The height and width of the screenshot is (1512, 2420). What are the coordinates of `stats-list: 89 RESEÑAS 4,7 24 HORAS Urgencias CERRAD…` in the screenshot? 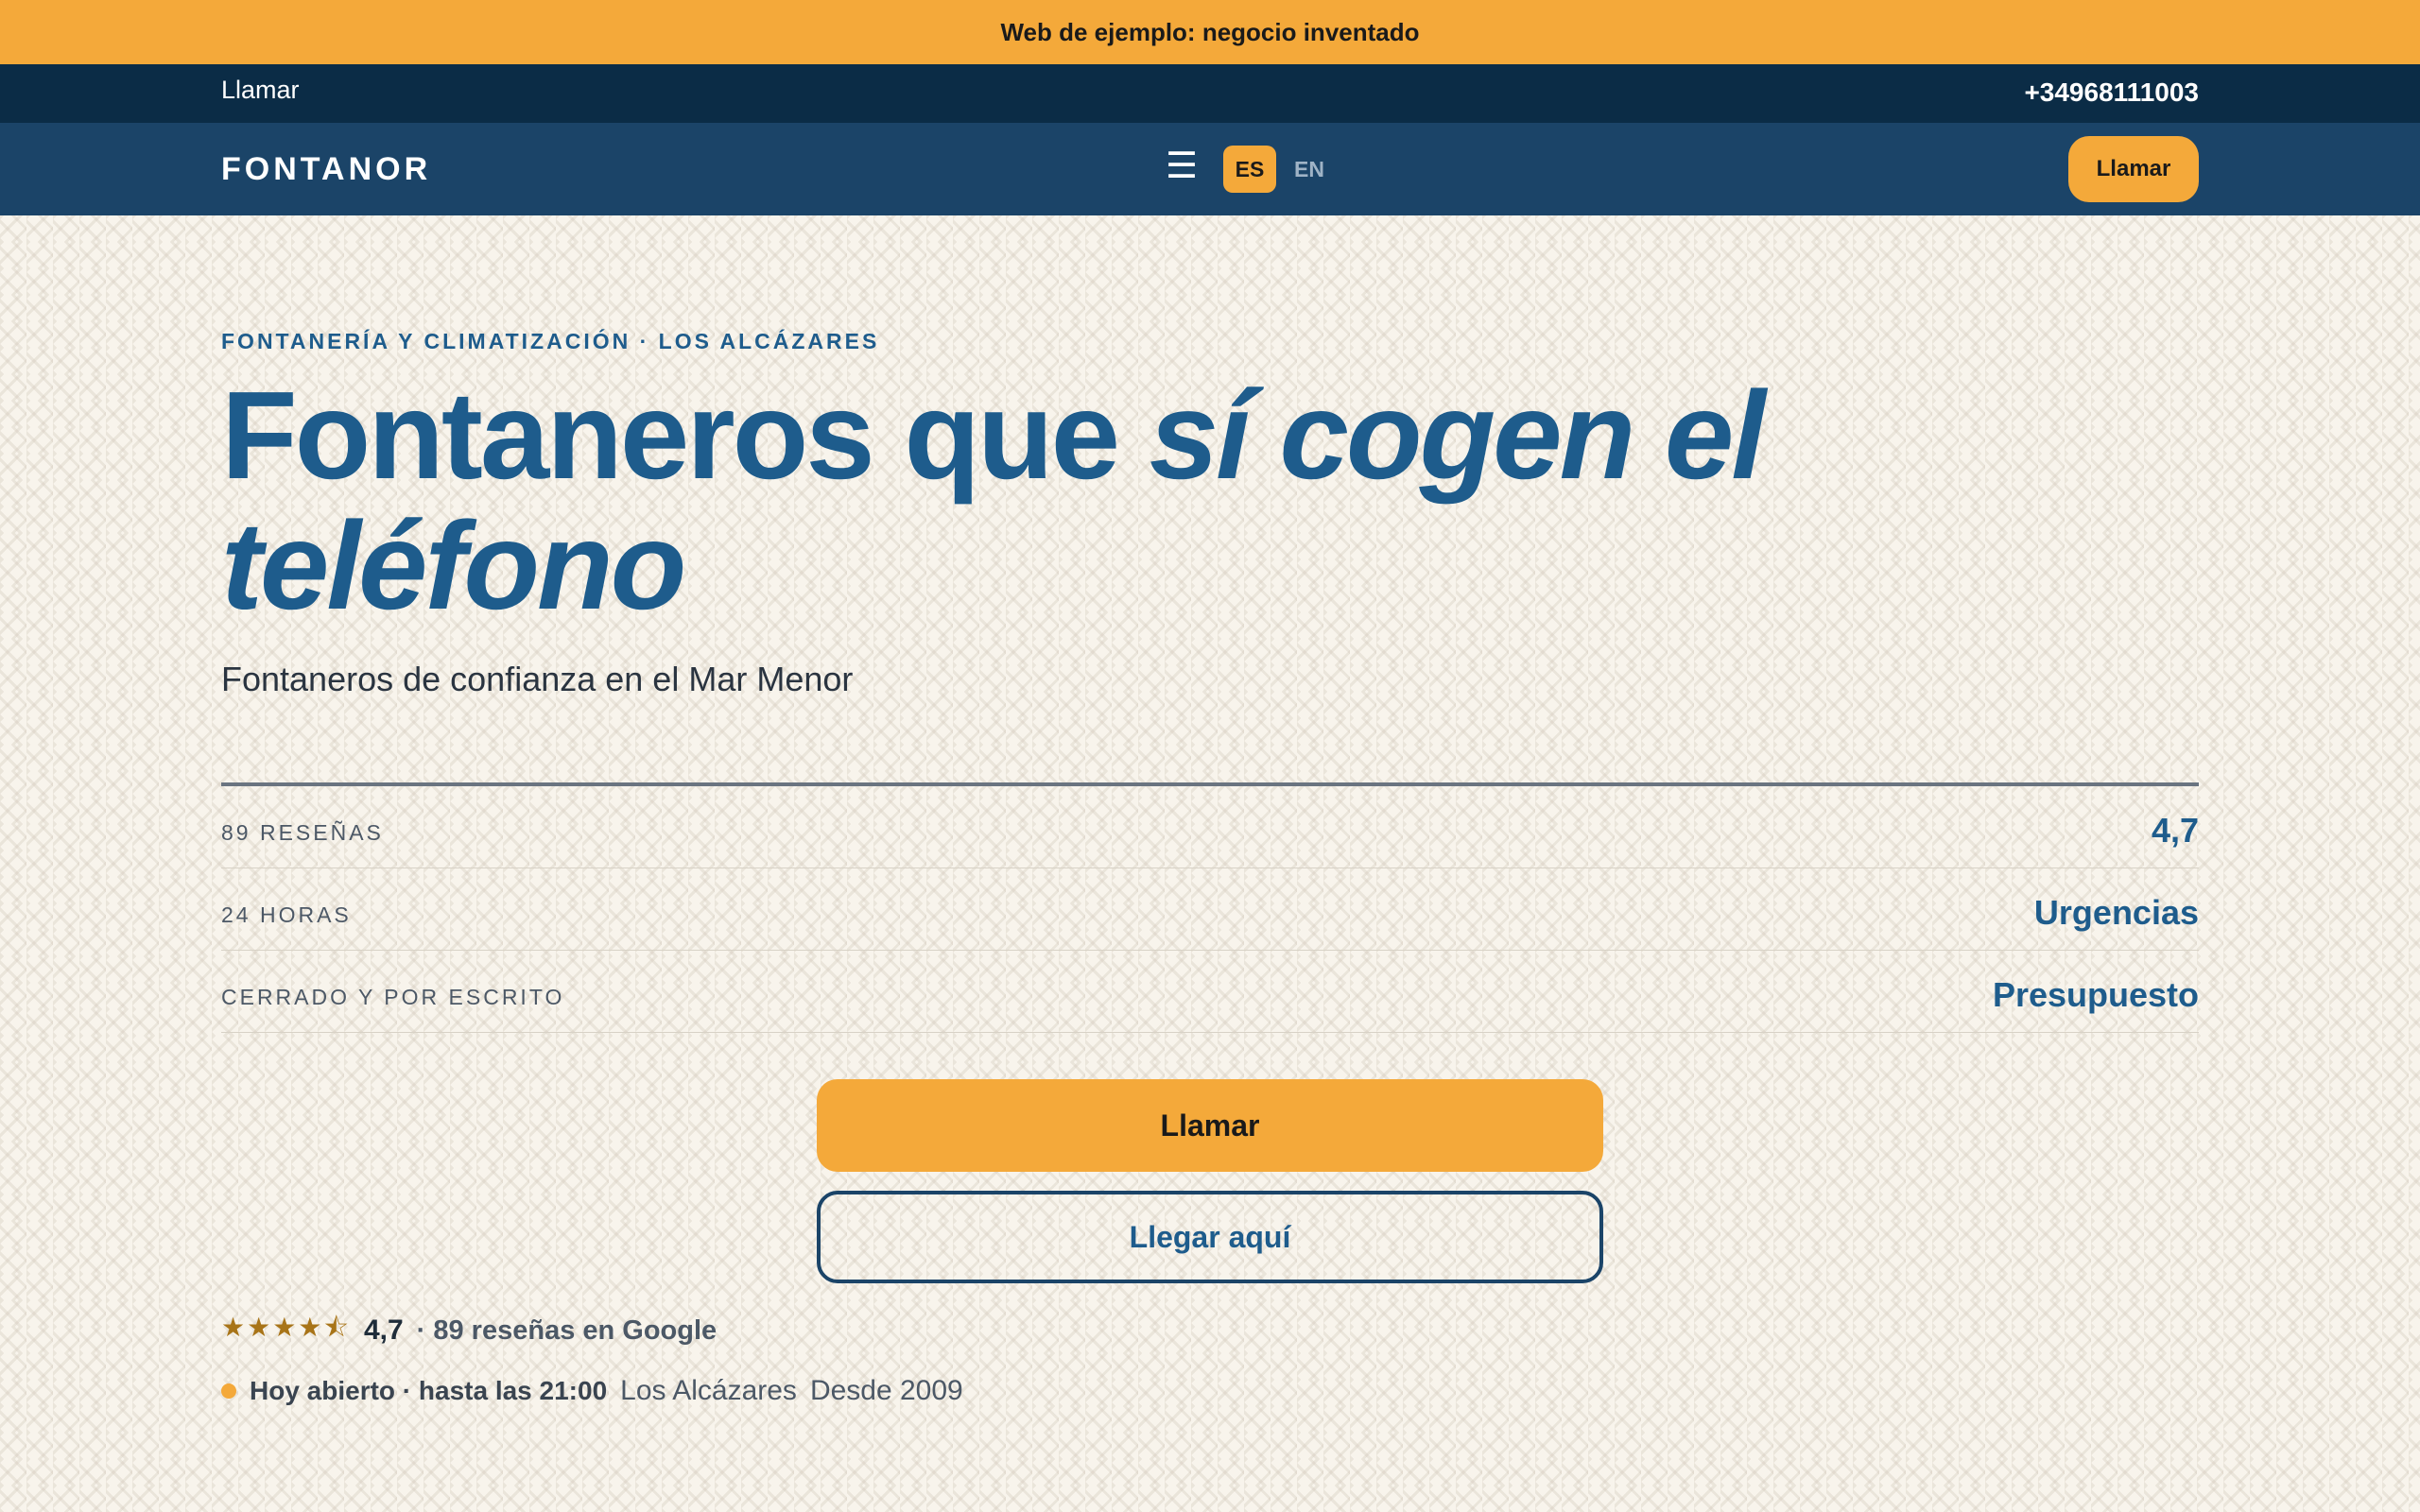 It's located at (1210, 907).